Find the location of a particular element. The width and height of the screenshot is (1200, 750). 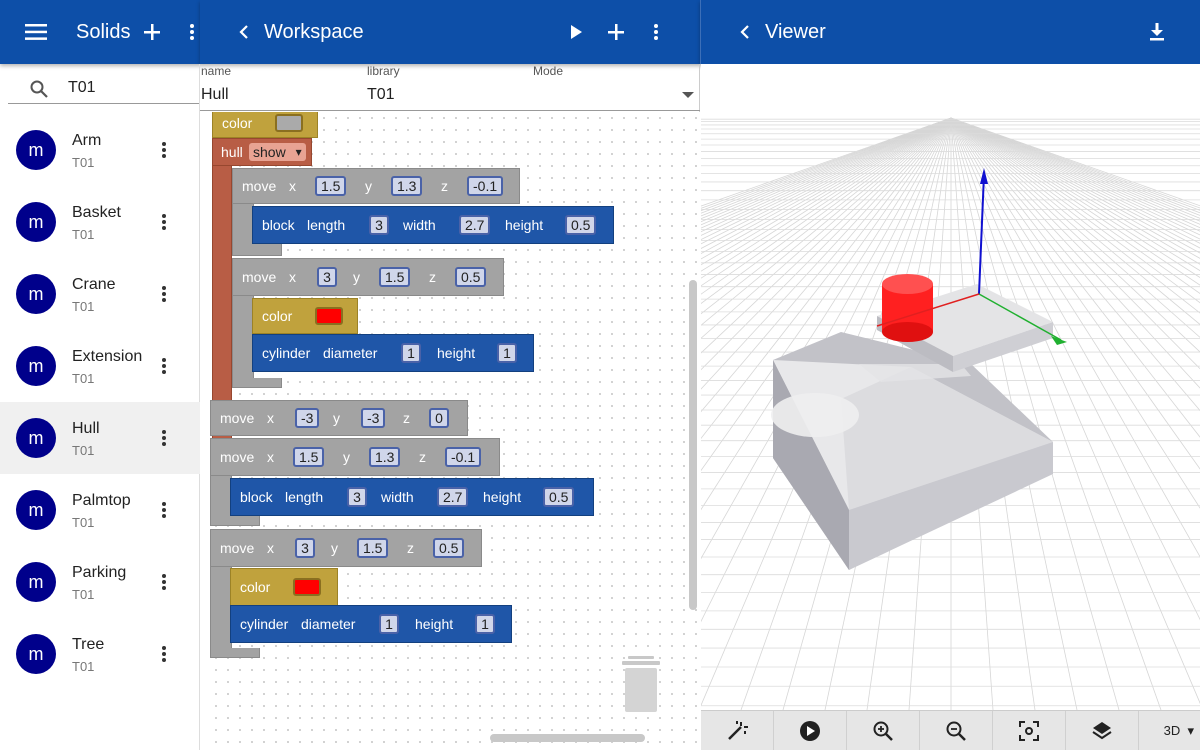

hull-block: hull show is located at coordinates (262, 152).